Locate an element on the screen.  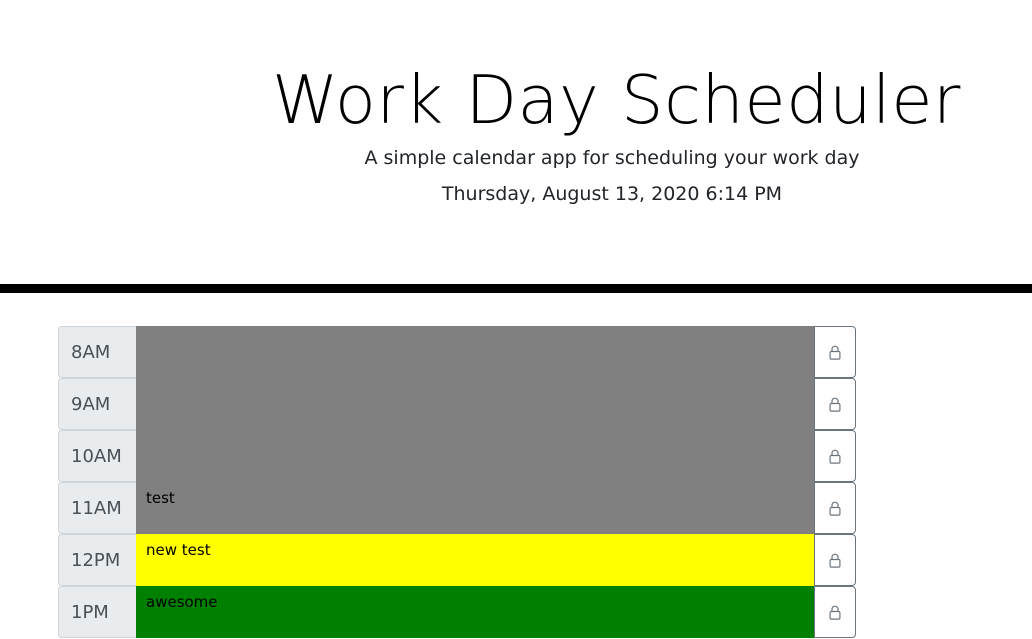
page-title: Work Day Scheduler is located at coordinates (616, 100).